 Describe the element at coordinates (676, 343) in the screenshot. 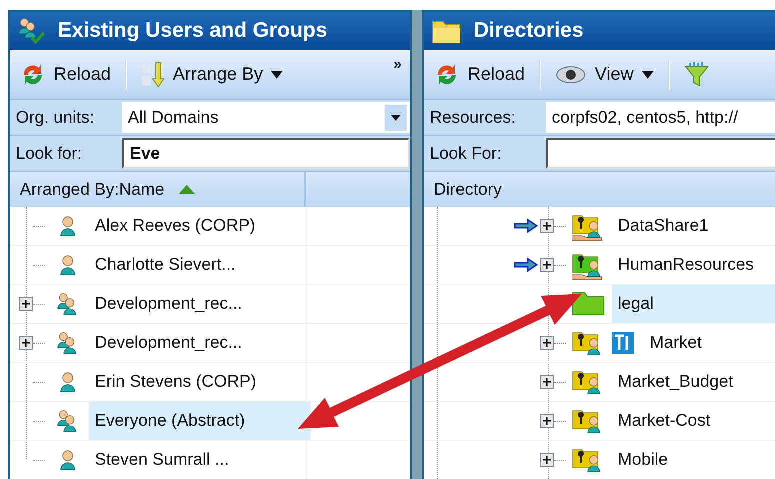

I see `tree-item: Market` at that location.